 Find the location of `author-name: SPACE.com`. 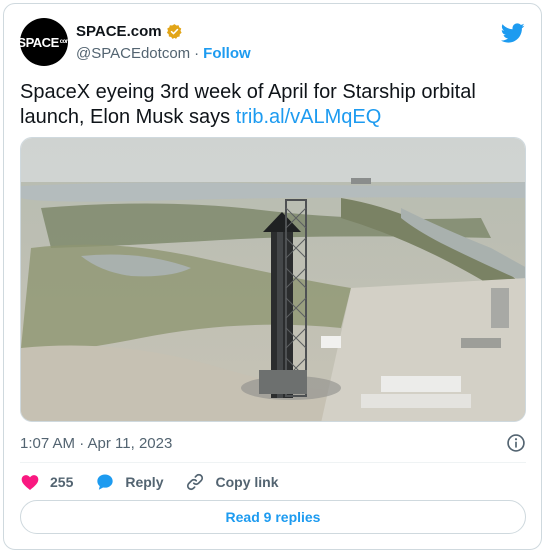

author-name: SPACE.com is located at coordinates (119, 31).